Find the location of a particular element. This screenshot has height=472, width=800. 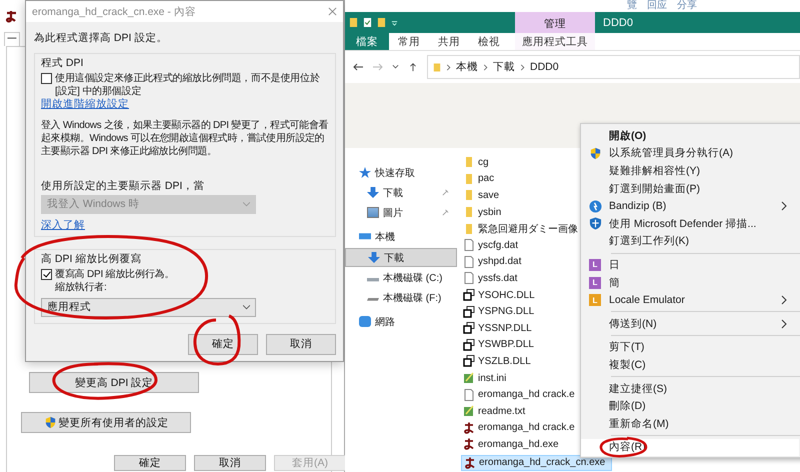

nav-item: 本機 is located at coordinates (401, 236).